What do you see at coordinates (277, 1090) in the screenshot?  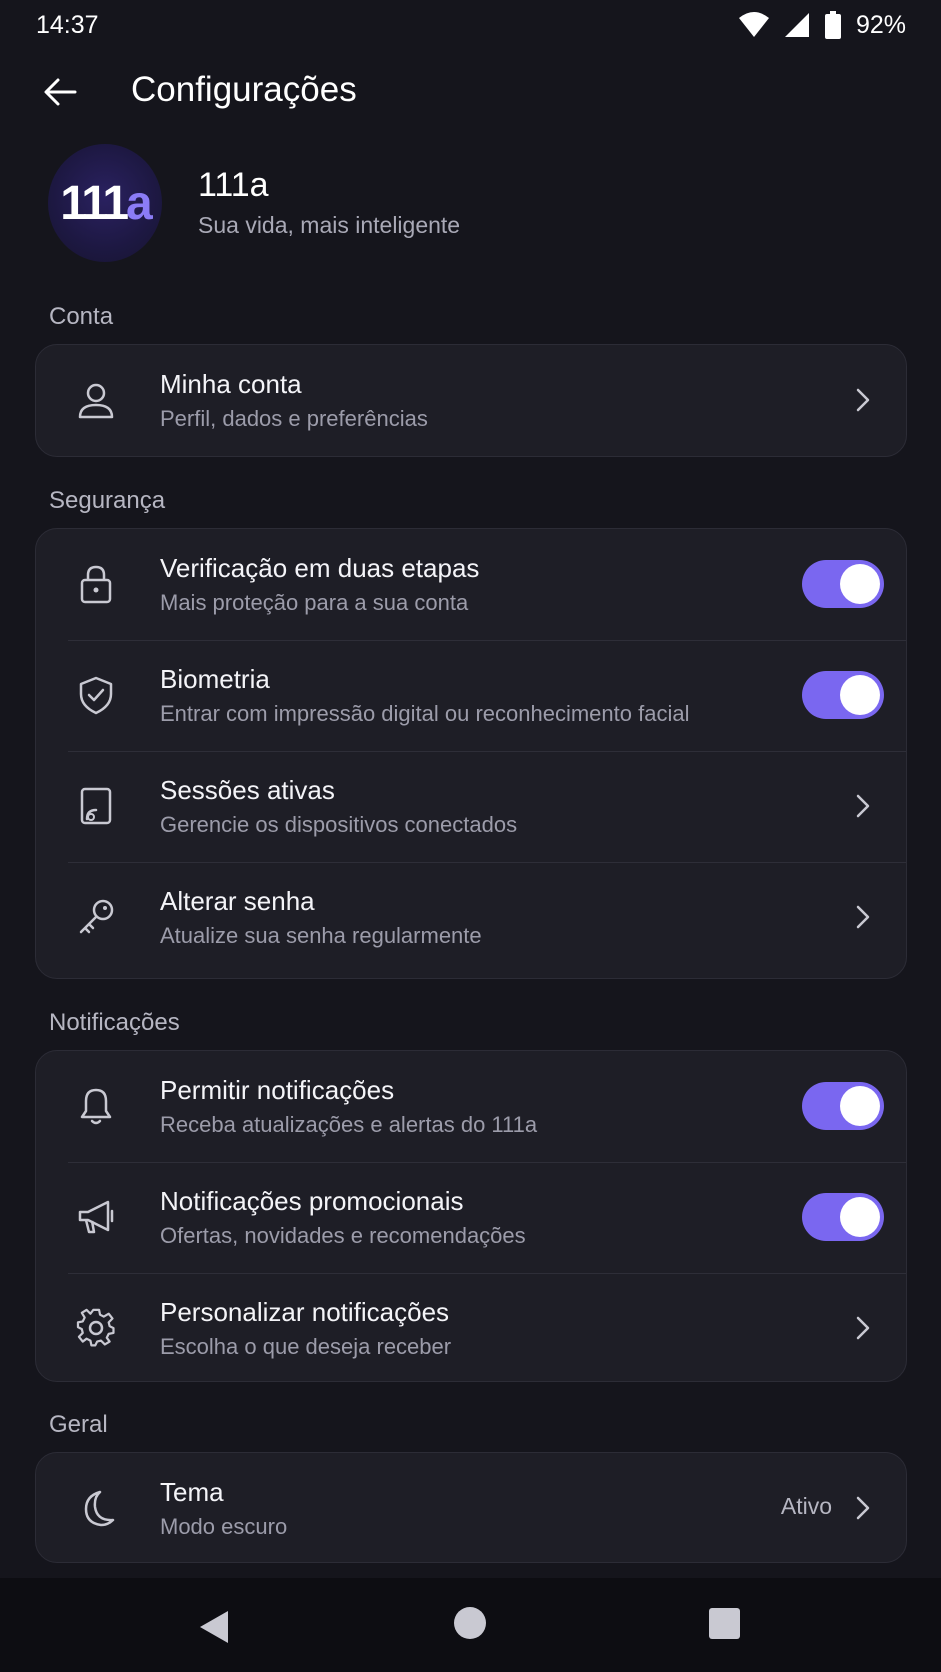 I see `row-title: Permitir notificações` at bounding box center [277, 1090].